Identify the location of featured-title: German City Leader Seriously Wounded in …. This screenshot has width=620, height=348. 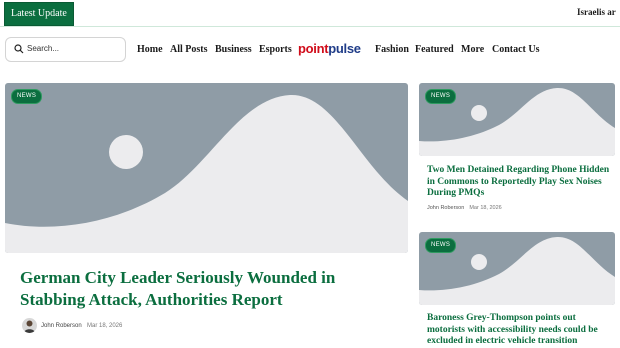
(210, 289).